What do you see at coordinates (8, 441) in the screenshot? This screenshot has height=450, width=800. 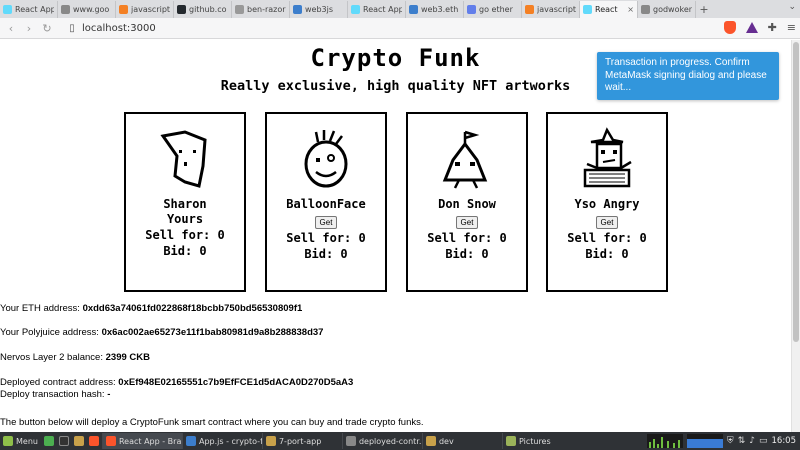 I see `mint-menu-icon` at bounding box center [8, 441].